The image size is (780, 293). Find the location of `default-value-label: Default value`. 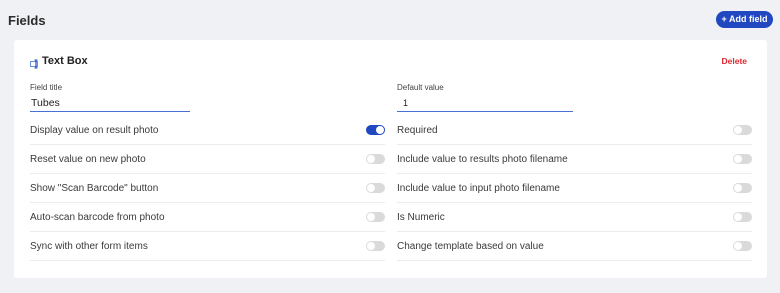

default-value-label: Default value is located at coordinates (420, 87).